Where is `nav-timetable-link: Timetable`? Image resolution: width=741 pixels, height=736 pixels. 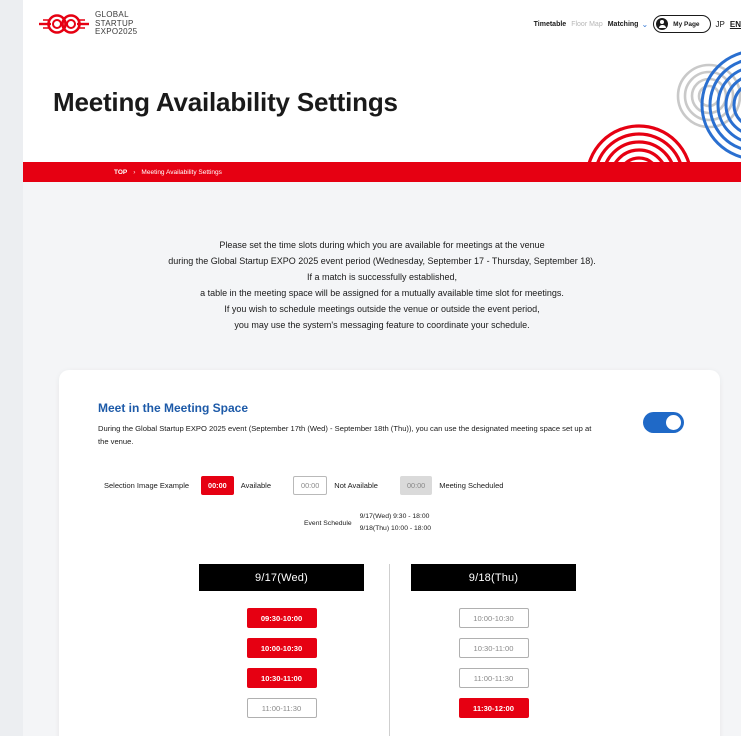 nav-timetable-link: Timetable is located at coordinates (550, 24).